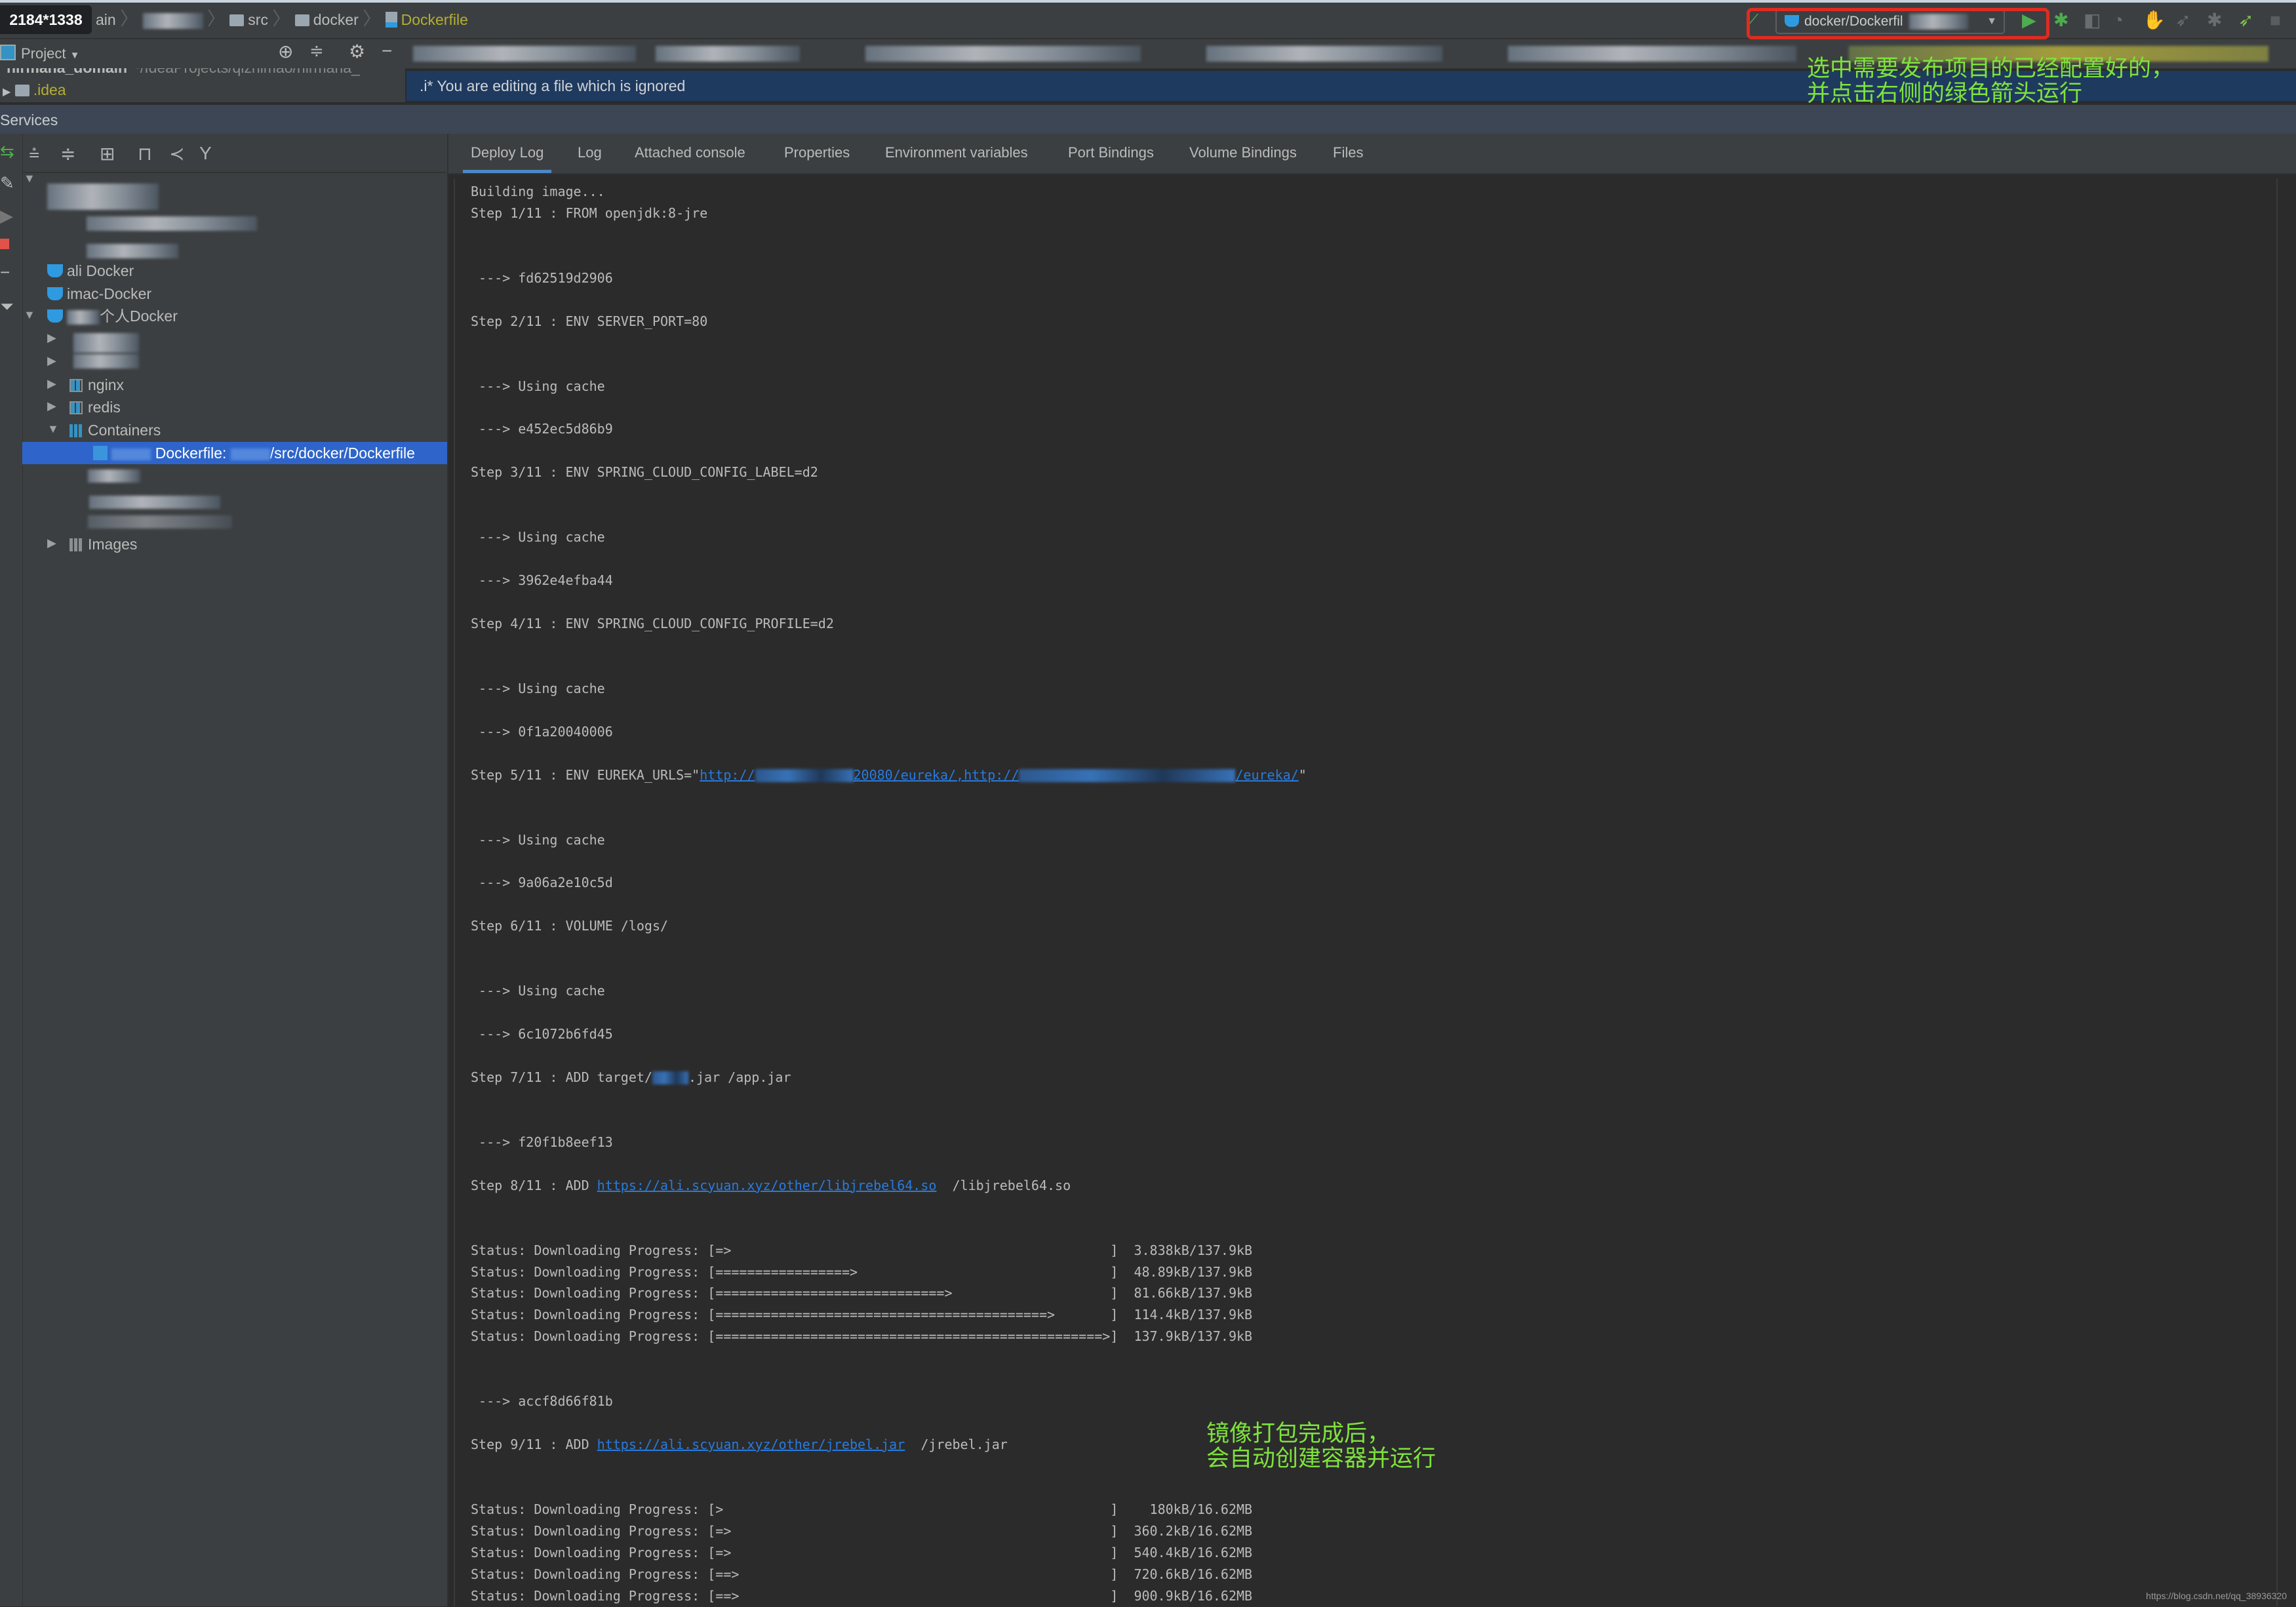 Image resolution: width=2296 pixels, height=1607 pixels. Describe the element at coordinates (817, 153) in the screenshot. I see `tab-properties: Properties` at that location.